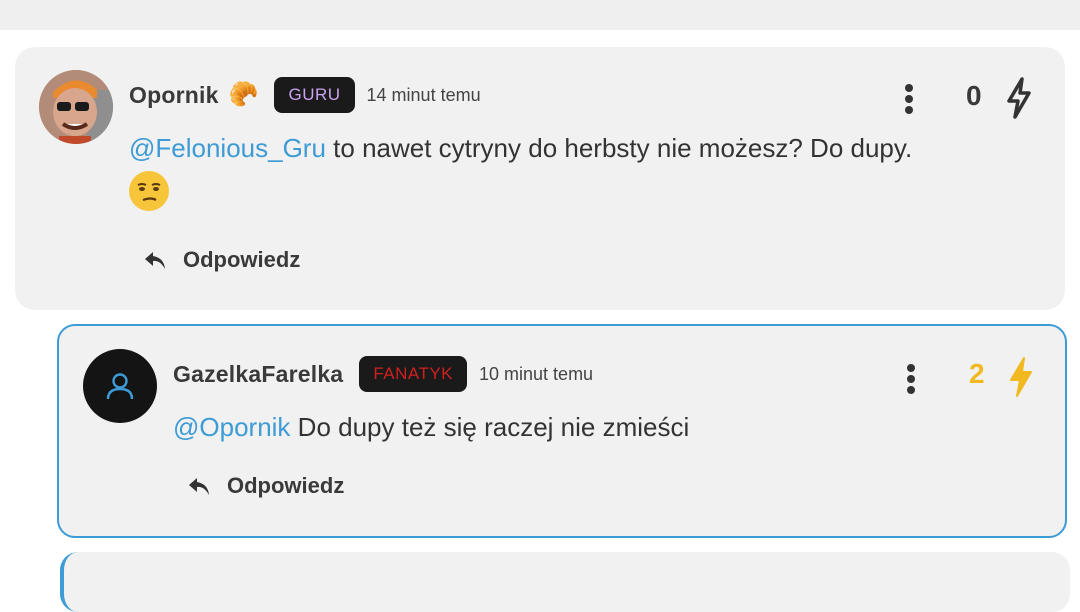  Describe the element at coordinates (314, 95) in the screenshot. I see `rank-badge: GURU` at that location.